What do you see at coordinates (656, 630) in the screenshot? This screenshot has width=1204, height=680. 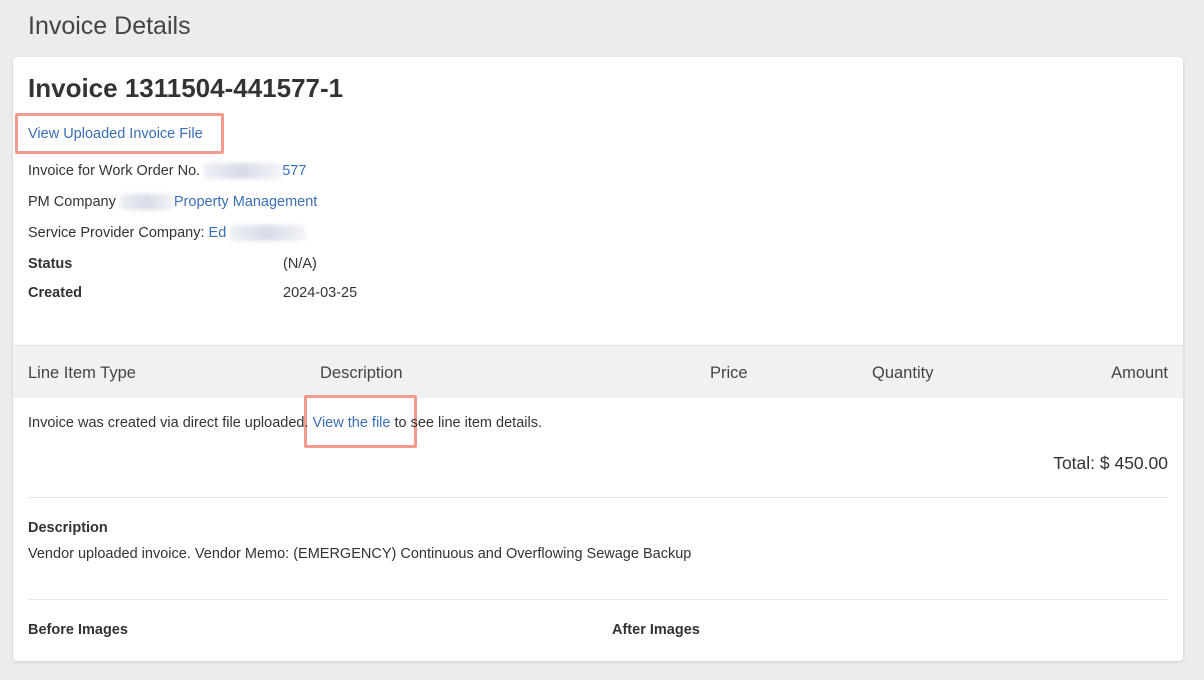 I see `after-images-label: After Images` at bounding box center [656, 630].